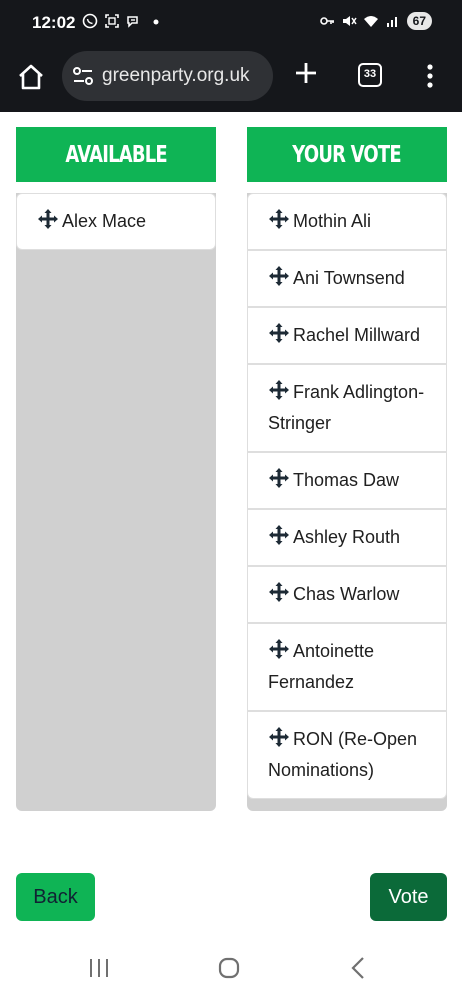  Describe the element at coordinates (132, 22) in the screenshot. I see `chat-icon` at that location.